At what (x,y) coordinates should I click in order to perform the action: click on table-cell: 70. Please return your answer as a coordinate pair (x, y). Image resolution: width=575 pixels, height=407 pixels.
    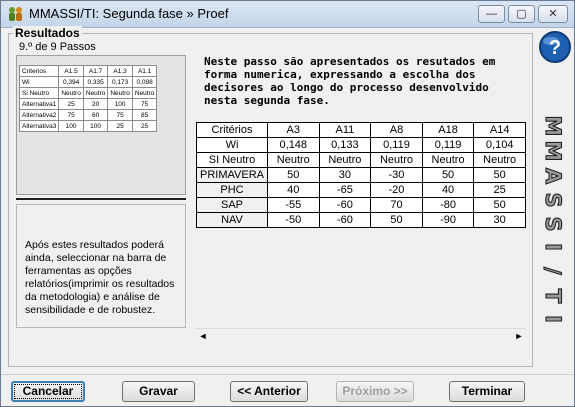
    Looking at the image, I should click on (396, 205).